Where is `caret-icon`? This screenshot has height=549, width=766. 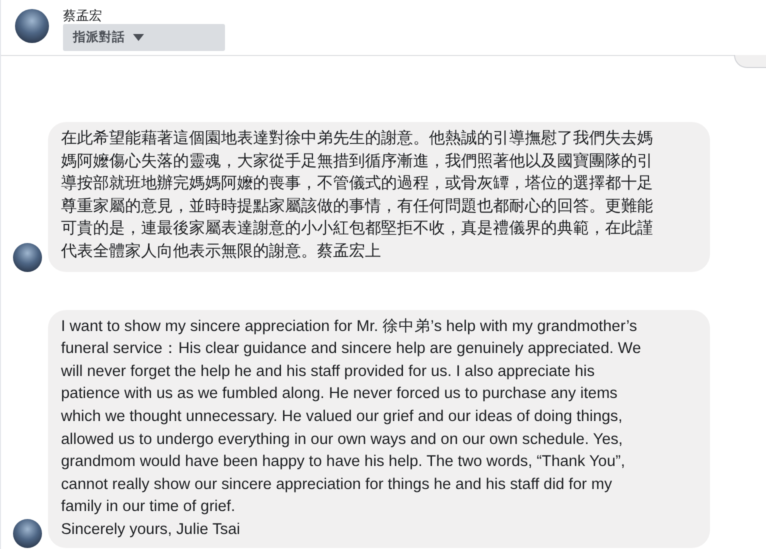
caret-icon is located at coordinates (138, 37).